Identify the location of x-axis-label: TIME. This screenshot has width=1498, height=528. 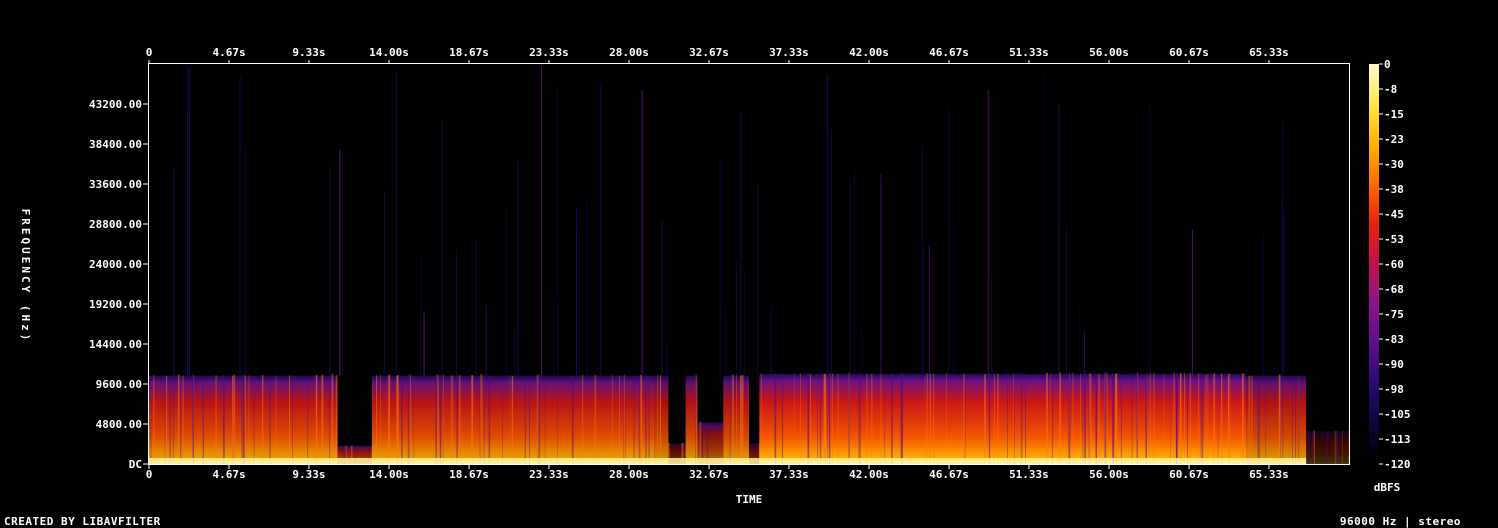
(749, 499).